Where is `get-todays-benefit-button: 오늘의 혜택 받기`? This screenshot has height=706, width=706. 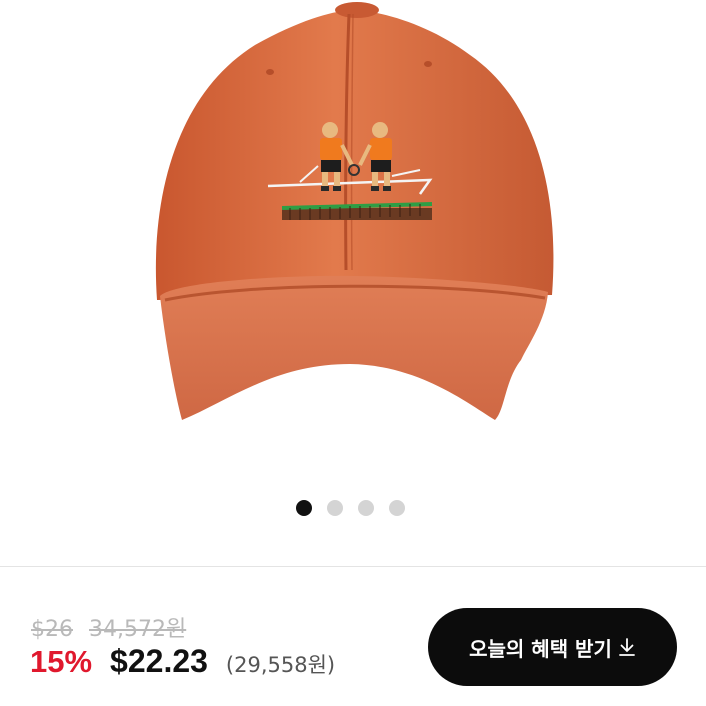
get-todays-benefit-button: 오늘의 혜택 받기 is located at coordinates (552, 647).